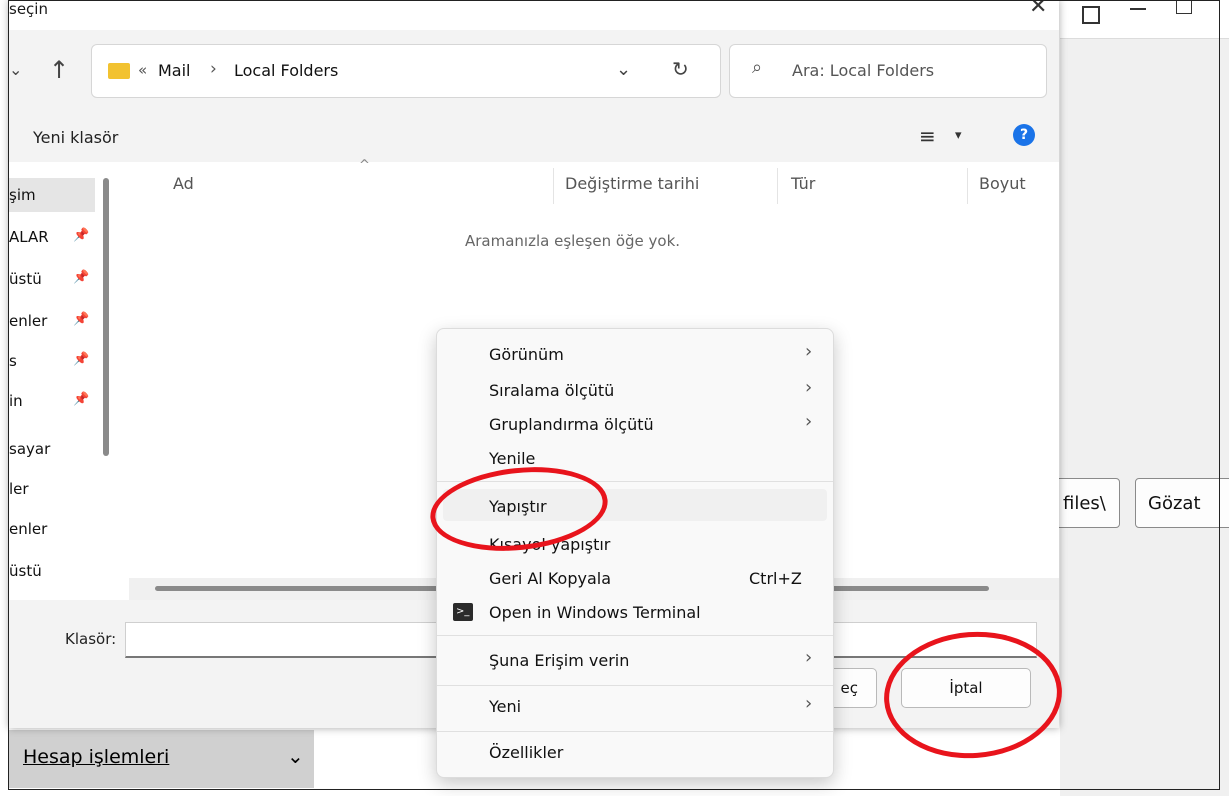 Image resolution: width=1229 pixels, height=796 pixels. What do you see at coordinates (571, 424) in the screenshot?
I see `menu-item-group-by: Gruplandırma ölçütü` at bounding box center [571, 424].